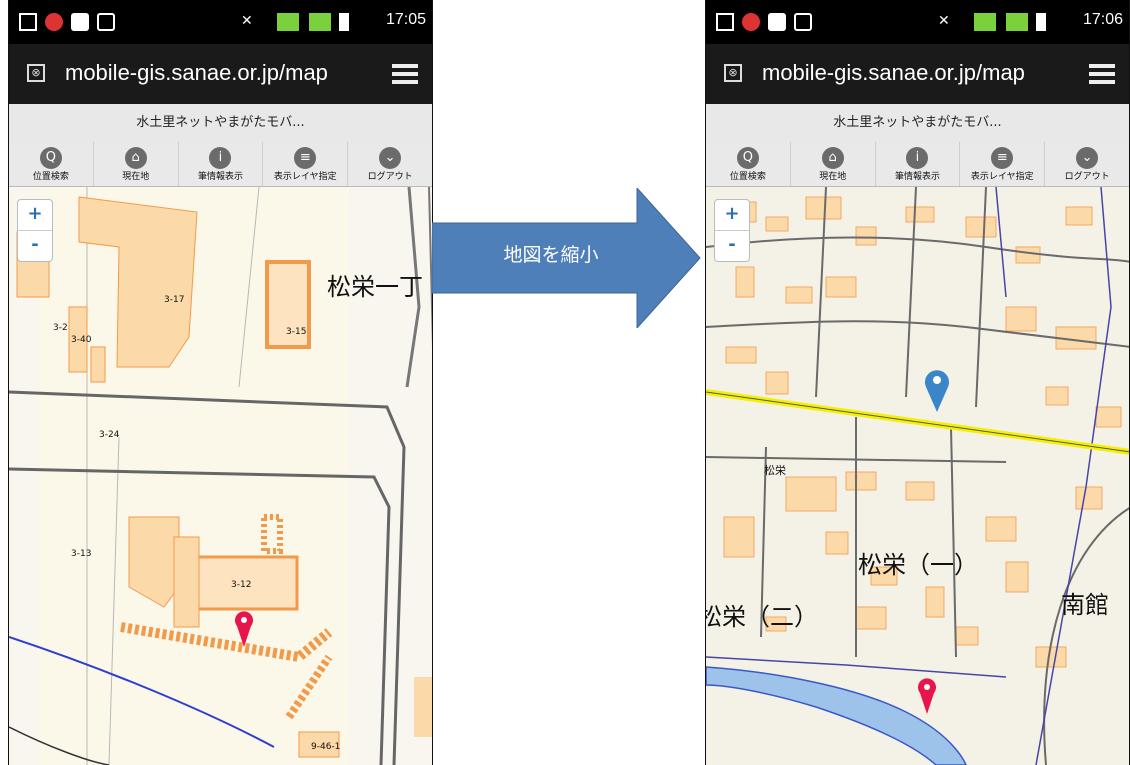 The image size is (1130, 765). Describe the element at coordinates (81, 340) in the screenshot. I see `parcel-label: 3-40` at that location.